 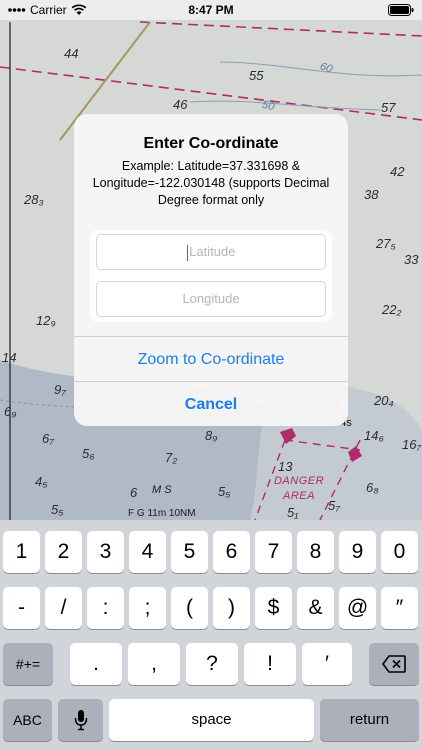 I want to click on longitude-placeholder: Longitude, so click(x=211, y=298).